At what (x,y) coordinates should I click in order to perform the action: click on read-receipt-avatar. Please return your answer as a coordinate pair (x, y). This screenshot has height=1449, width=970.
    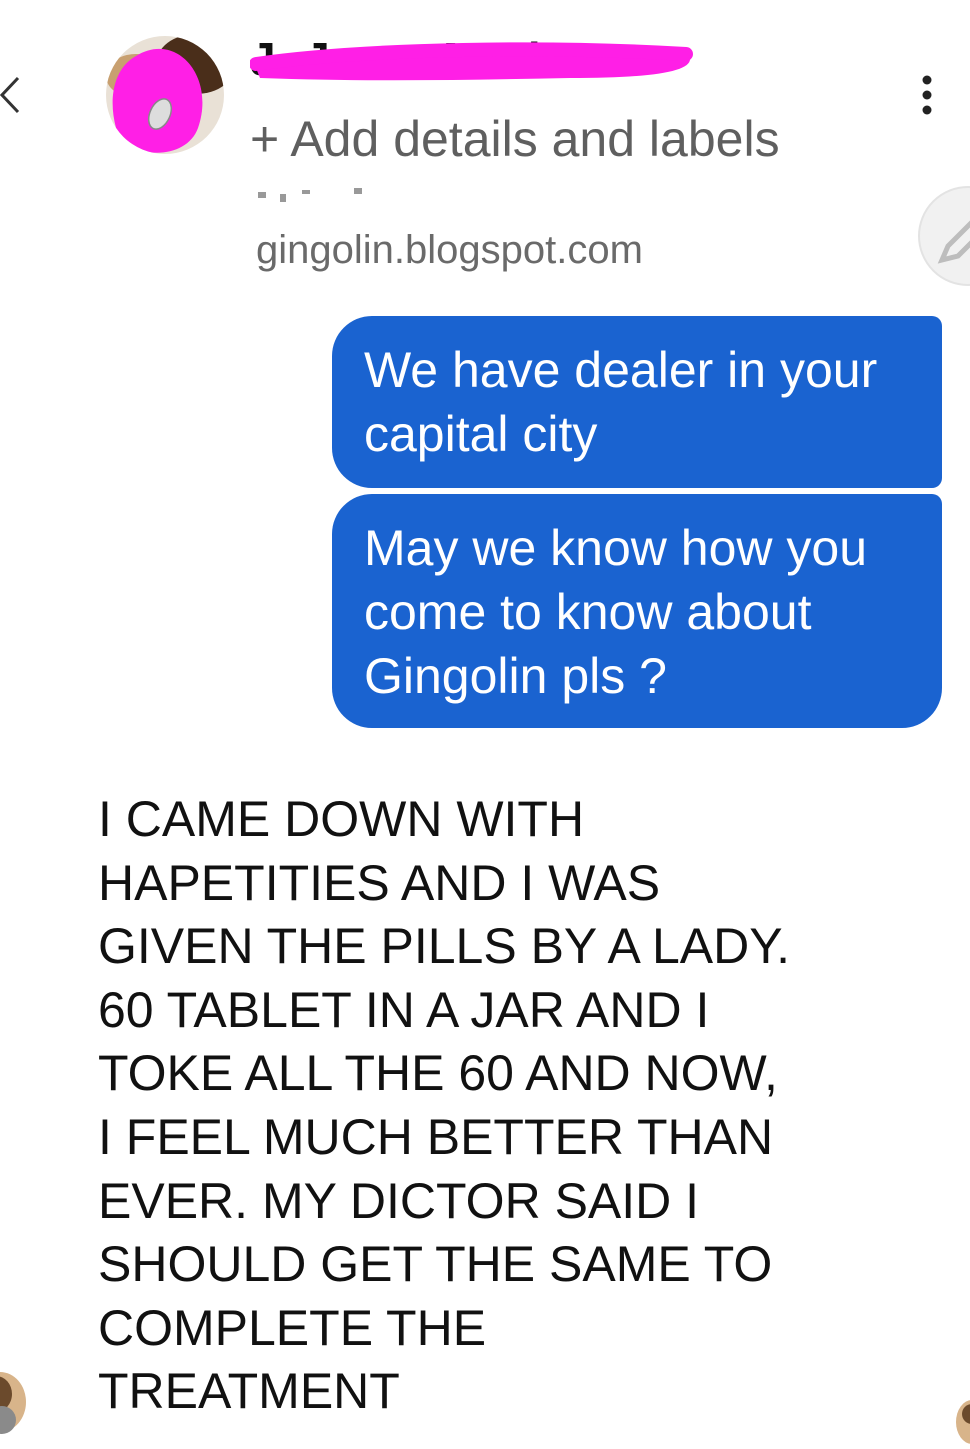
    Looking at the image, I should click on (960, 1421).